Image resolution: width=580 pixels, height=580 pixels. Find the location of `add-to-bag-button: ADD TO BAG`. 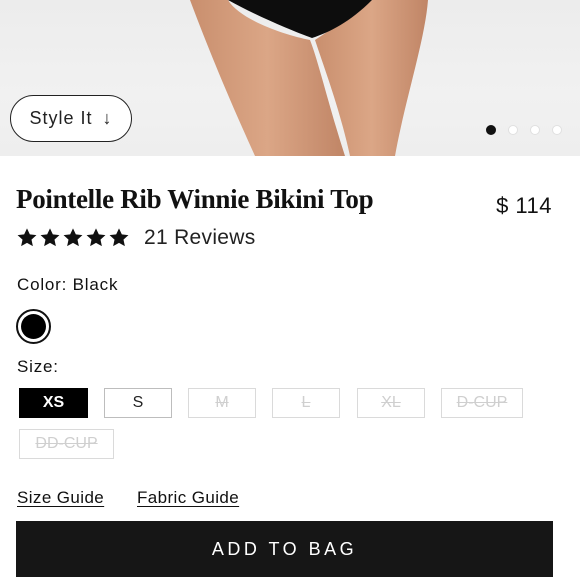

add-to-bag-button: ADD TO BAG is located at coordinates (284, 549).